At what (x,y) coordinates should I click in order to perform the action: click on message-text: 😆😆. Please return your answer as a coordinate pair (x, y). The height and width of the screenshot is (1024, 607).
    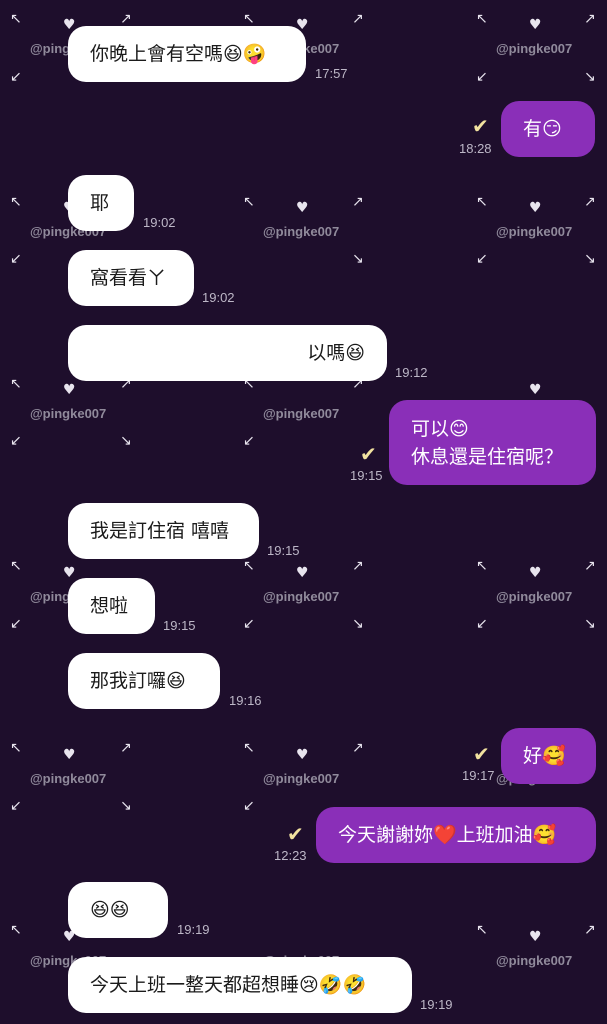
    Looking at the image, I should click on (110, 910).